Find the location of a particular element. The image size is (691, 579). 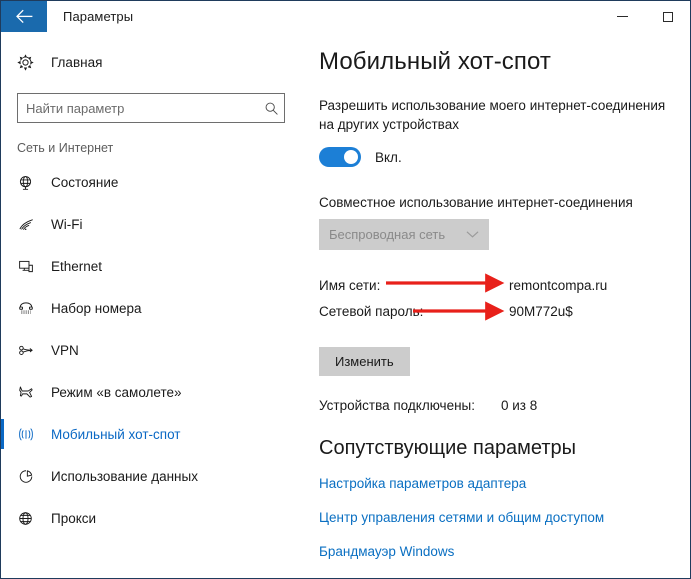

sidebar-item-ethernet: Ethernet is located at coordinates (151, 266).